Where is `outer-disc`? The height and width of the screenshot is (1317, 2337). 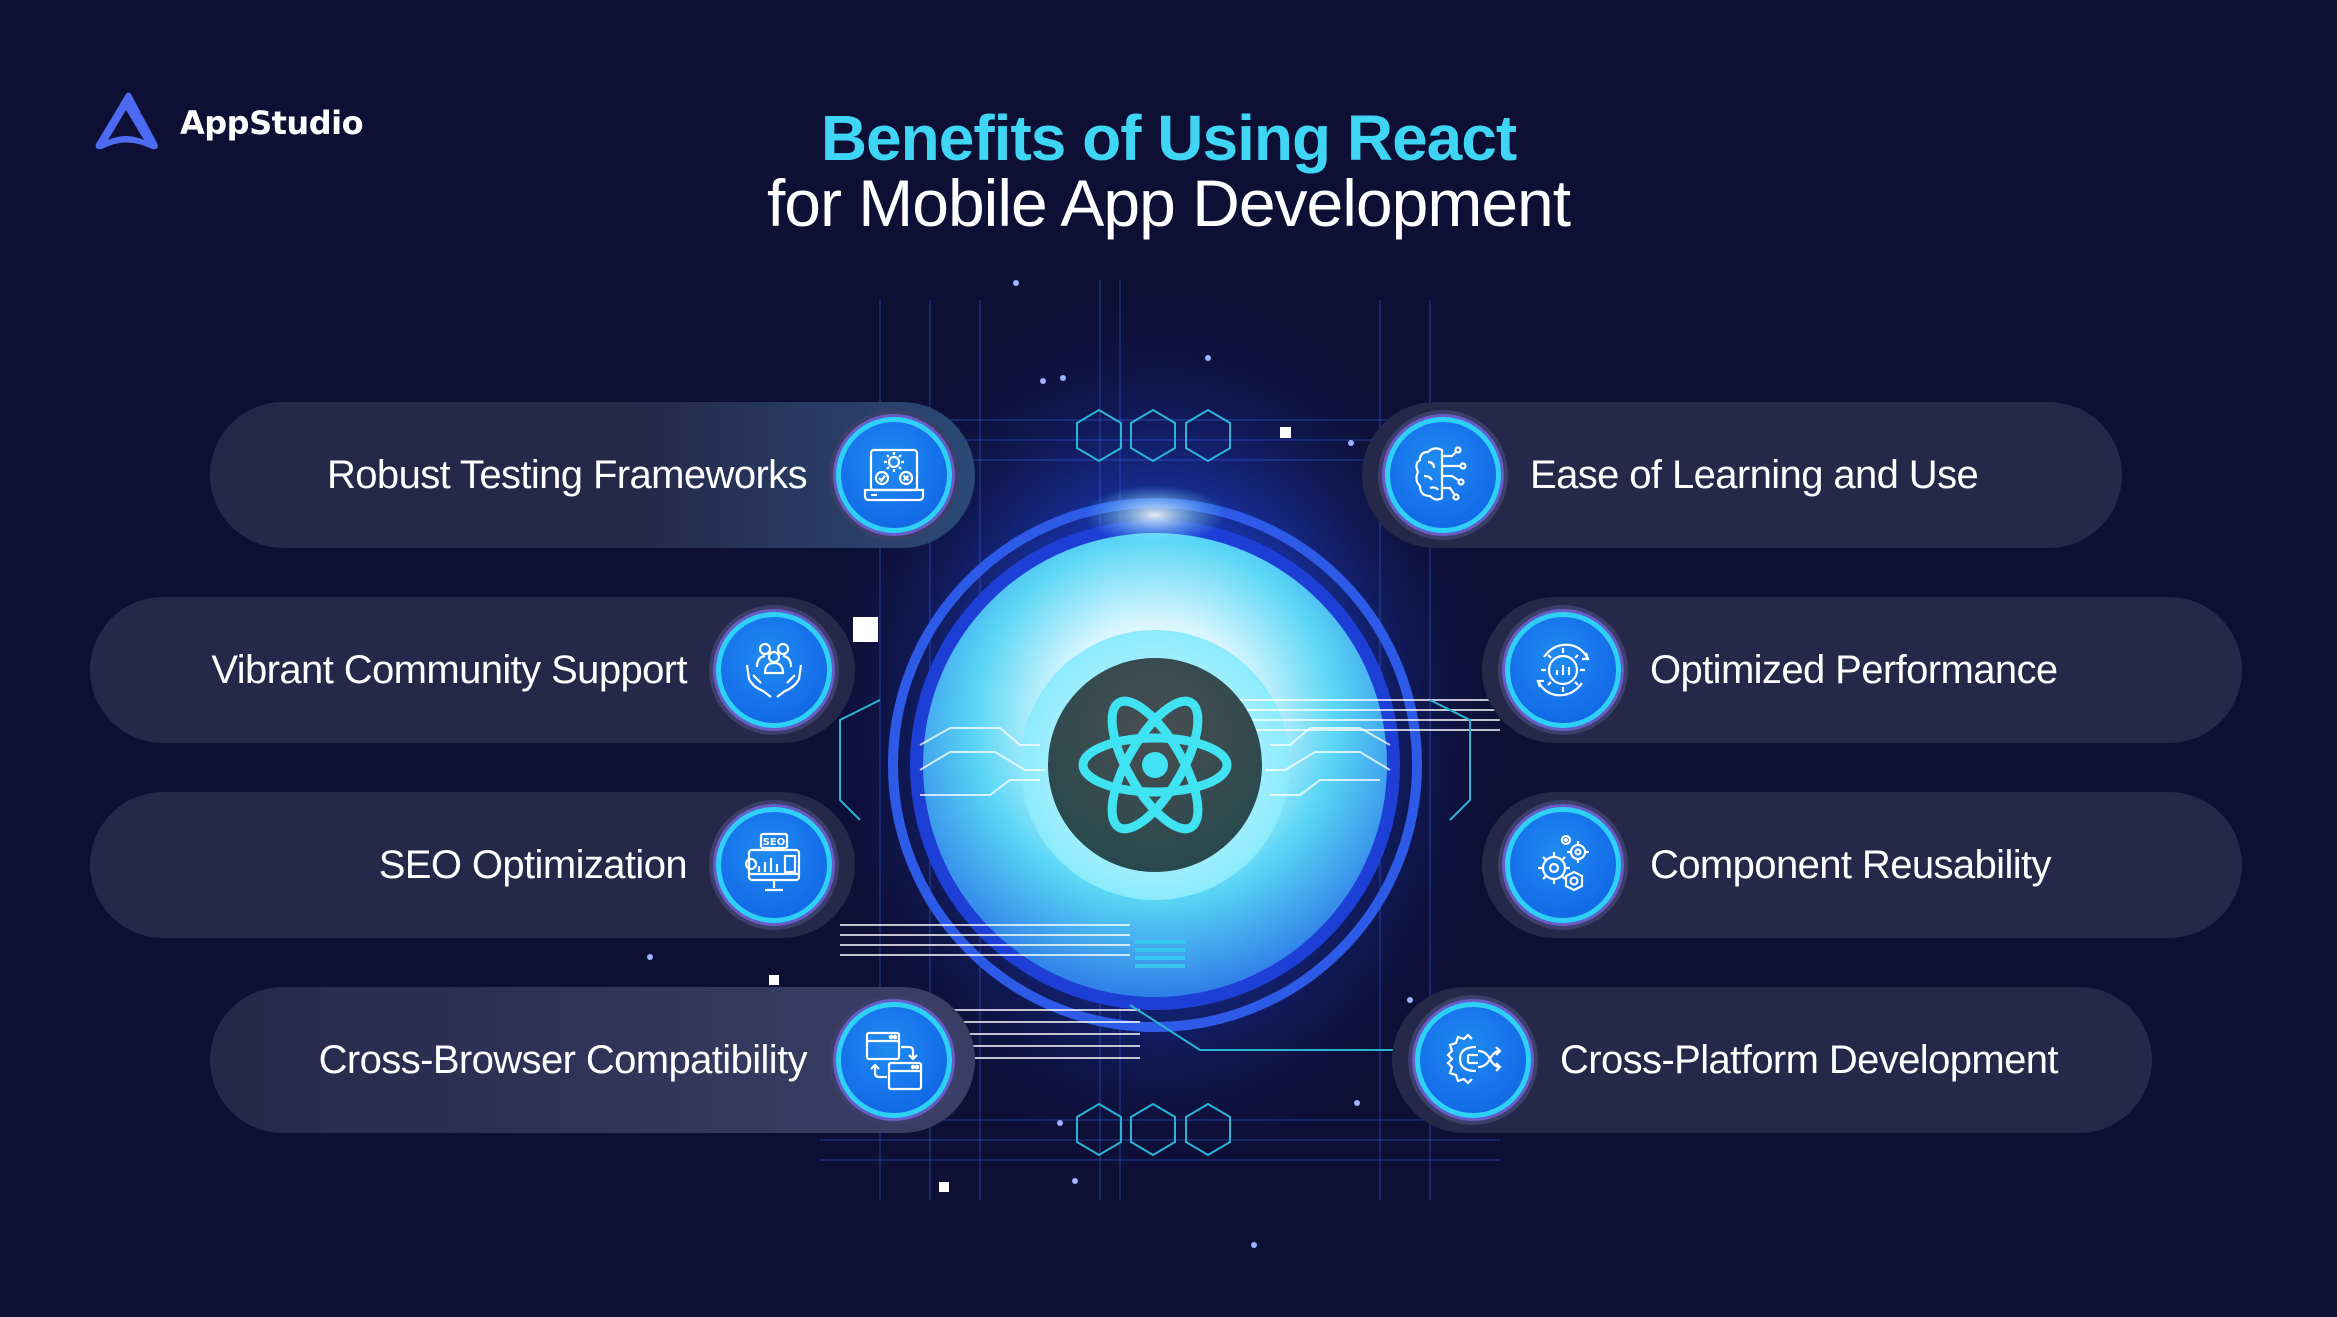 outer-disc is located at coordinates (1155, 765).